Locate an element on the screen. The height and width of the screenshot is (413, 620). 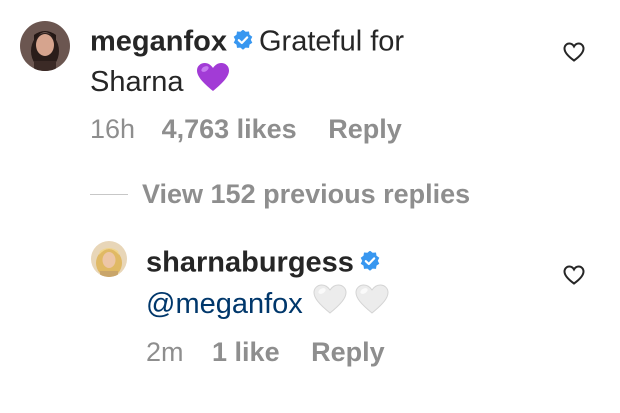
view-previous-replies-button: View 152 previous replies is located at coordinates (280, 194).